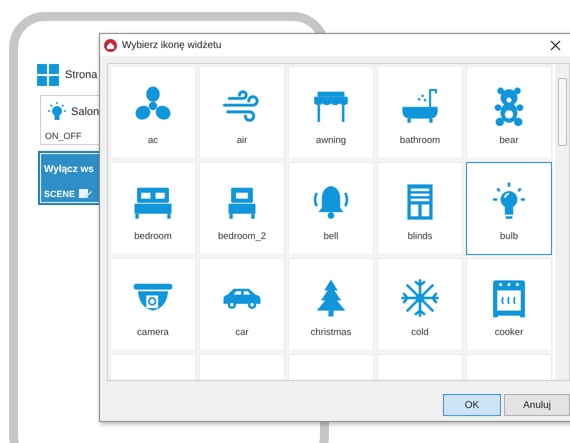 This screenshot has height=443, width=570. What do you see at coordinates (472, 405) in the screenshot?
I see `ok-button: OK` at bounding box center [472, 405].